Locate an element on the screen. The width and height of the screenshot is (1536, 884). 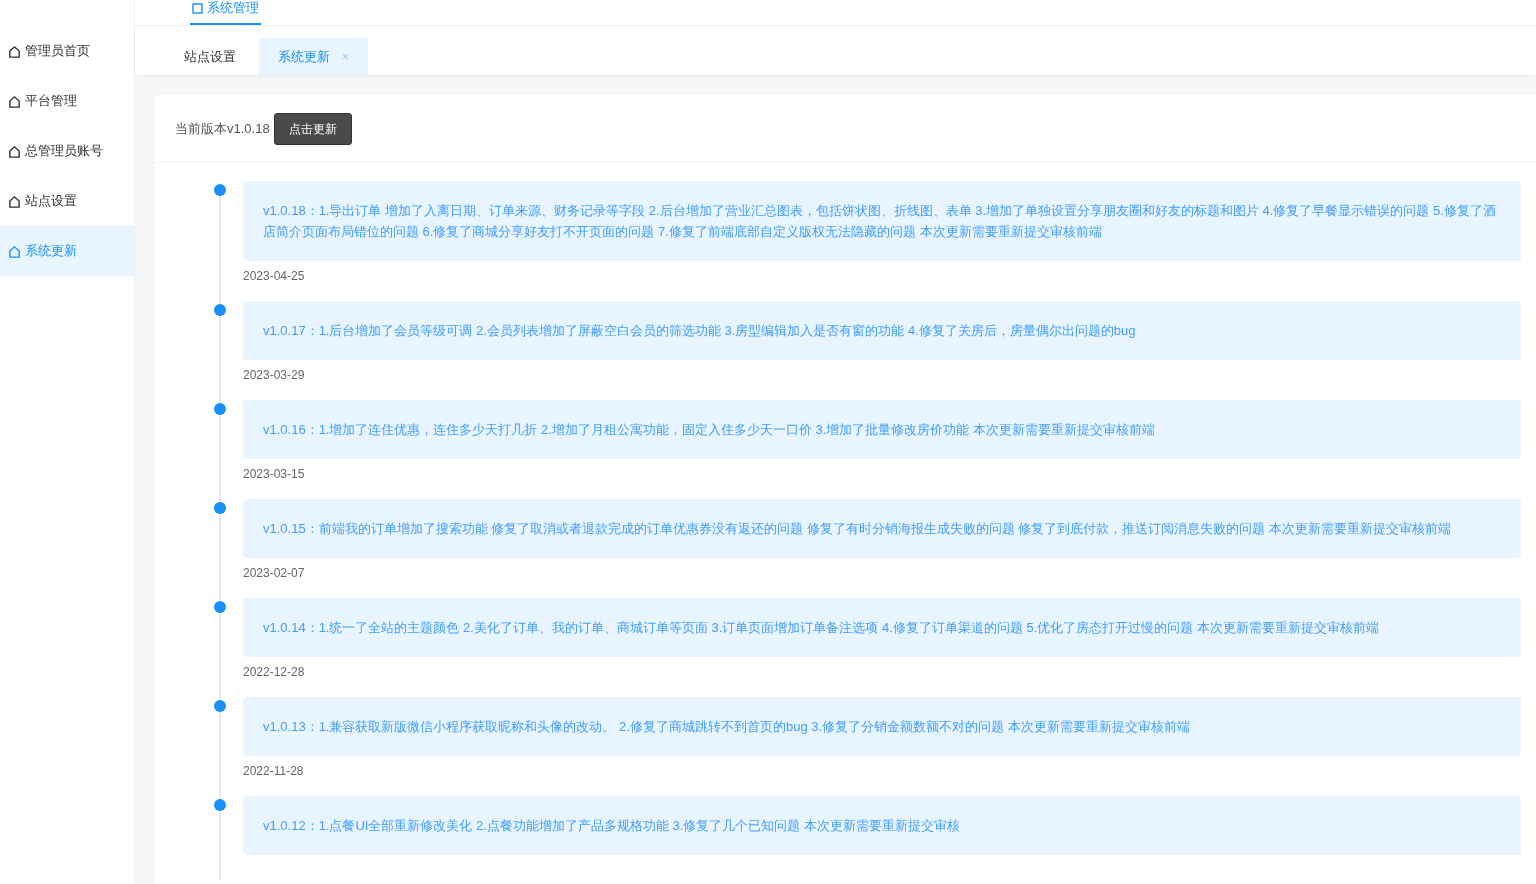
update-button: 点击更新 is located at coordinates (312, 128).